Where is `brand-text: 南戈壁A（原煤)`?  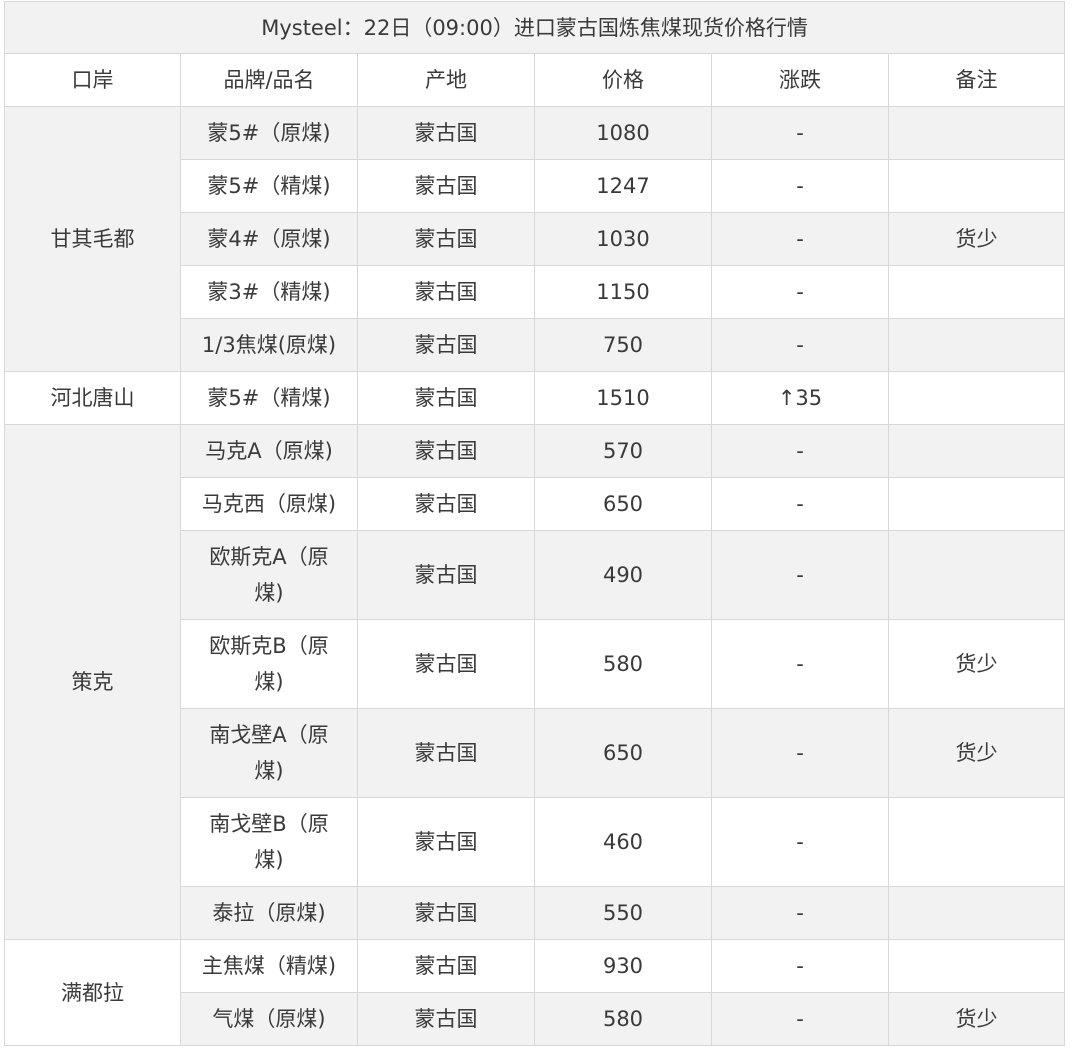
brand-text: 南戈壁A（原煤) is located at coordinates (269, 753).